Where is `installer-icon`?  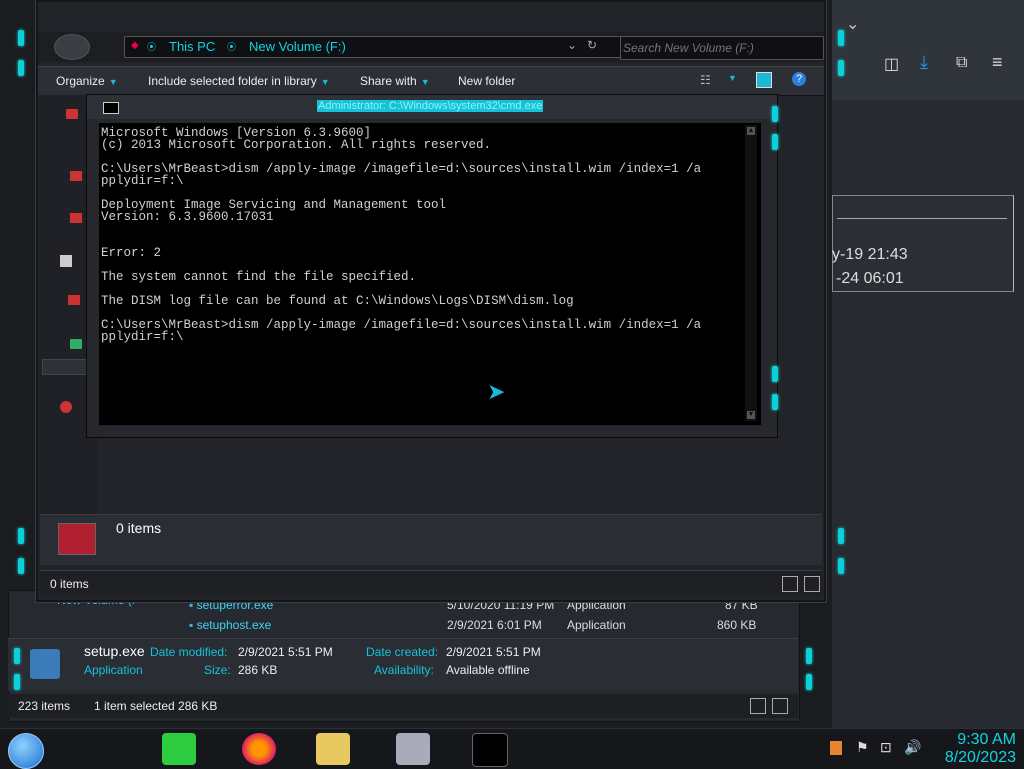 installer-icon is located at coordinates (413, 749).